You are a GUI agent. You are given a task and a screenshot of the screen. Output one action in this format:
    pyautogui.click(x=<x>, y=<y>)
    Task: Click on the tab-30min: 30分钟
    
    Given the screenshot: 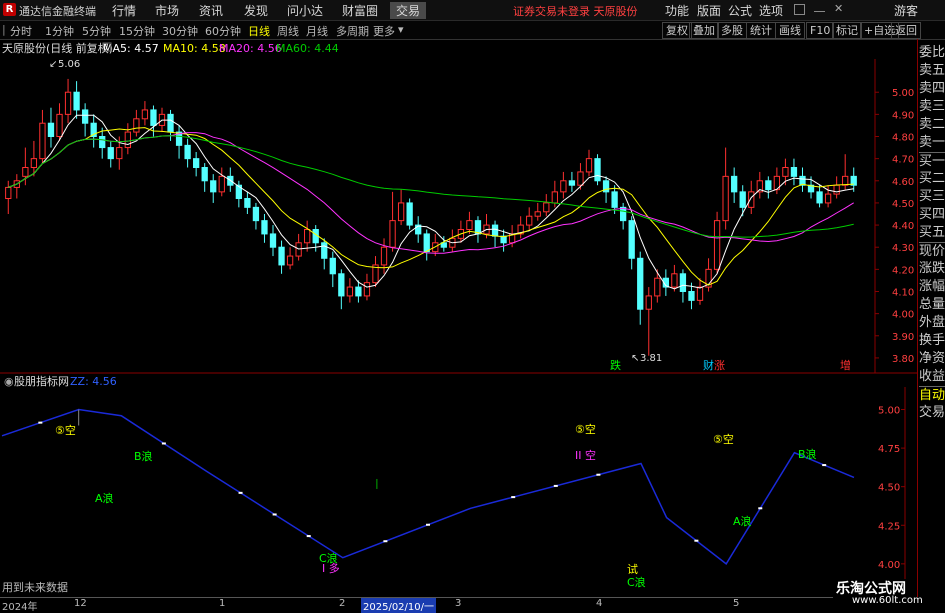 What is the action you would take?
    pyautogui.click(x=180, y=31)
    